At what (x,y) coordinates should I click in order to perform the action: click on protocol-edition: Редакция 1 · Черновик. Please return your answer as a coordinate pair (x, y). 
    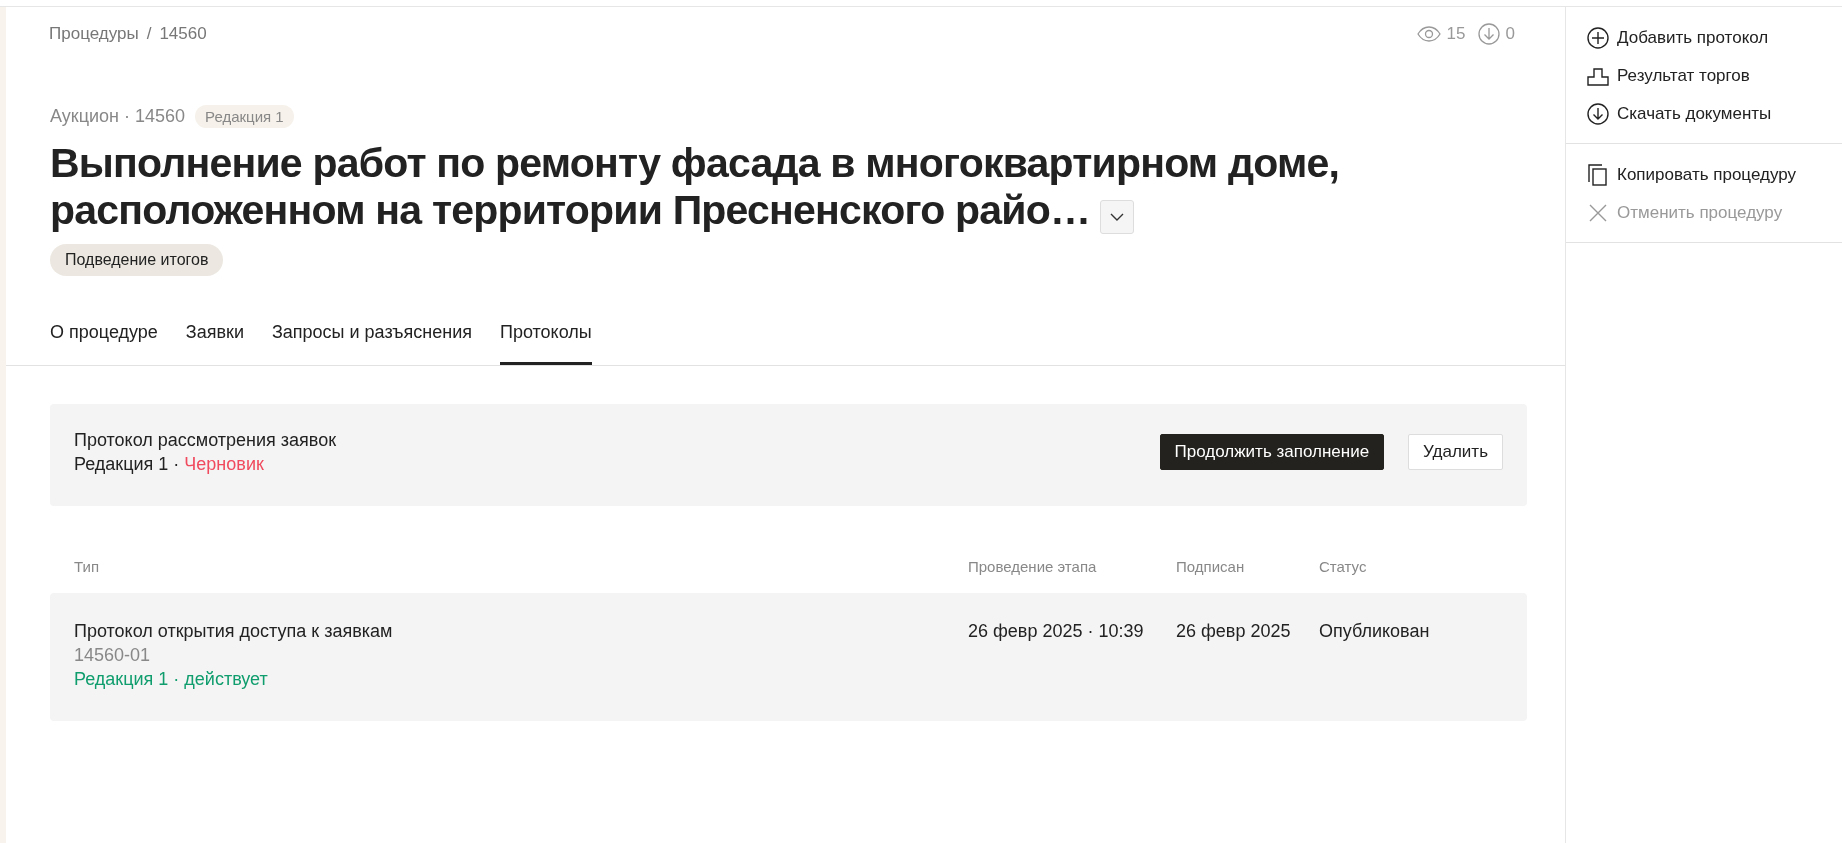
    Looking at the image, I should click on (169, 464).